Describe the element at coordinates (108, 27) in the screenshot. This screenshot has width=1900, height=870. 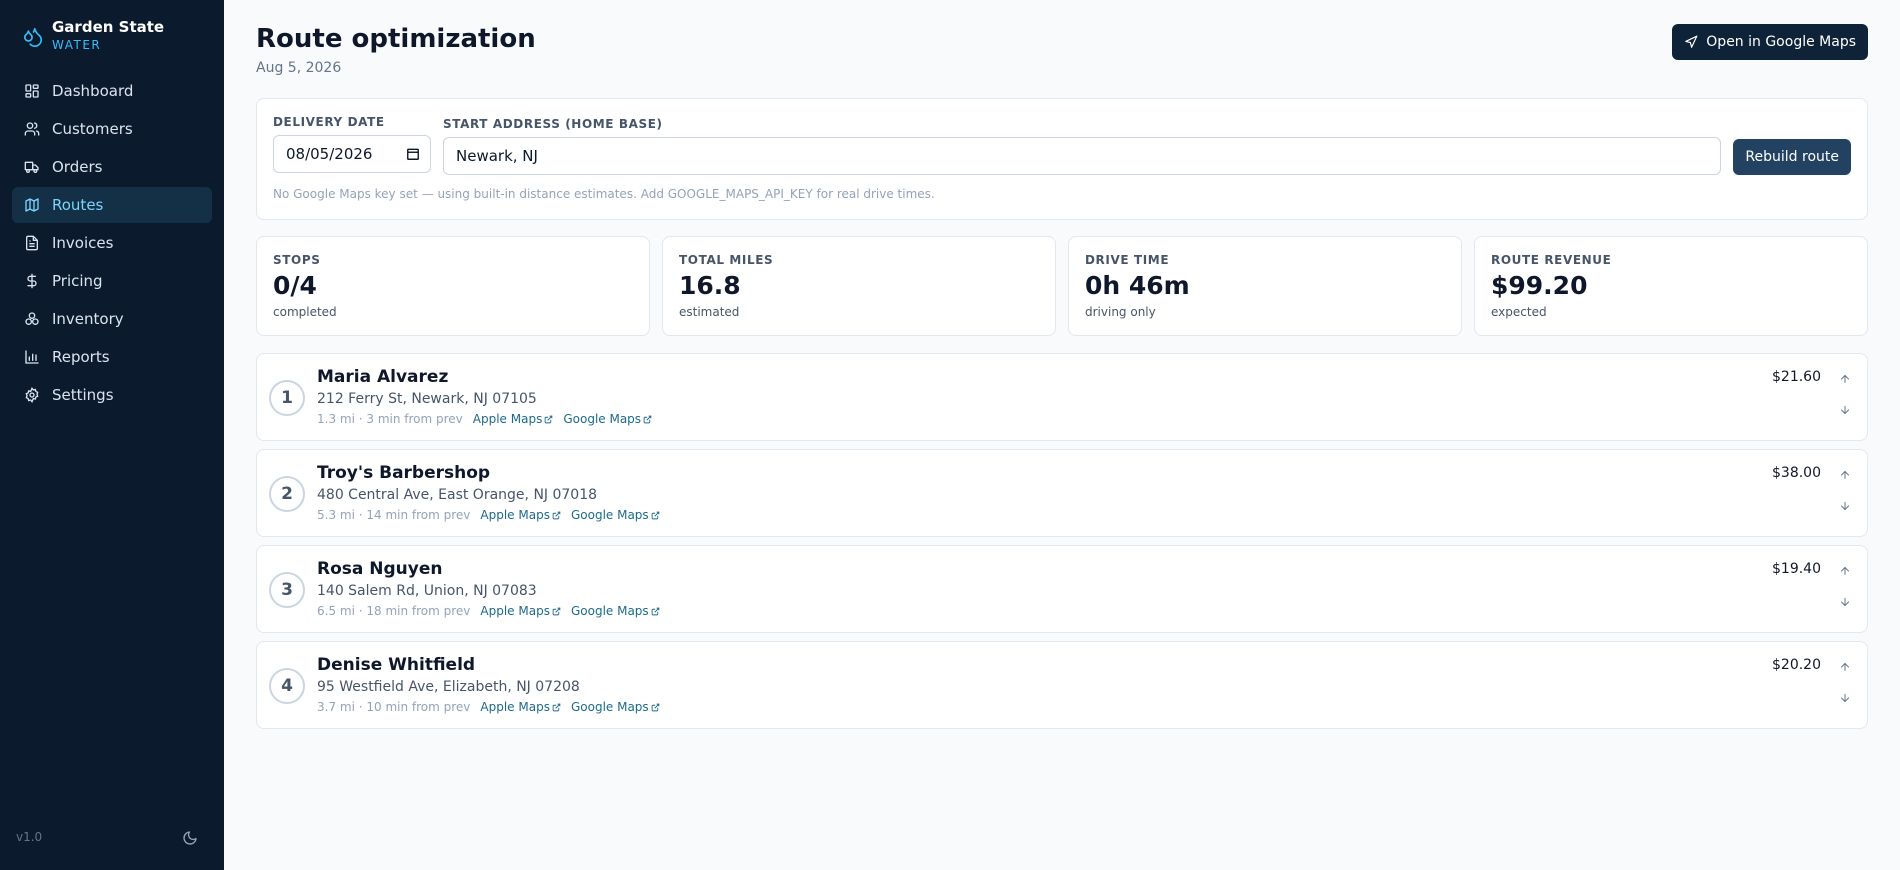
I see `brand-name: Garden State` at that location.